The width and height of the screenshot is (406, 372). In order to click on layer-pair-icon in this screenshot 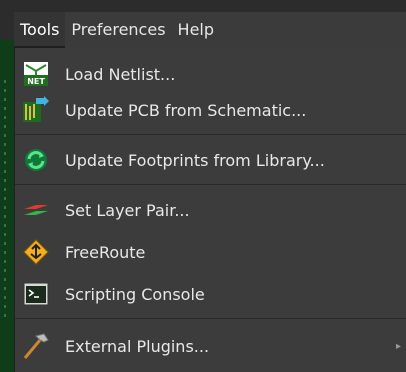, I will do `click(36, 210)`.